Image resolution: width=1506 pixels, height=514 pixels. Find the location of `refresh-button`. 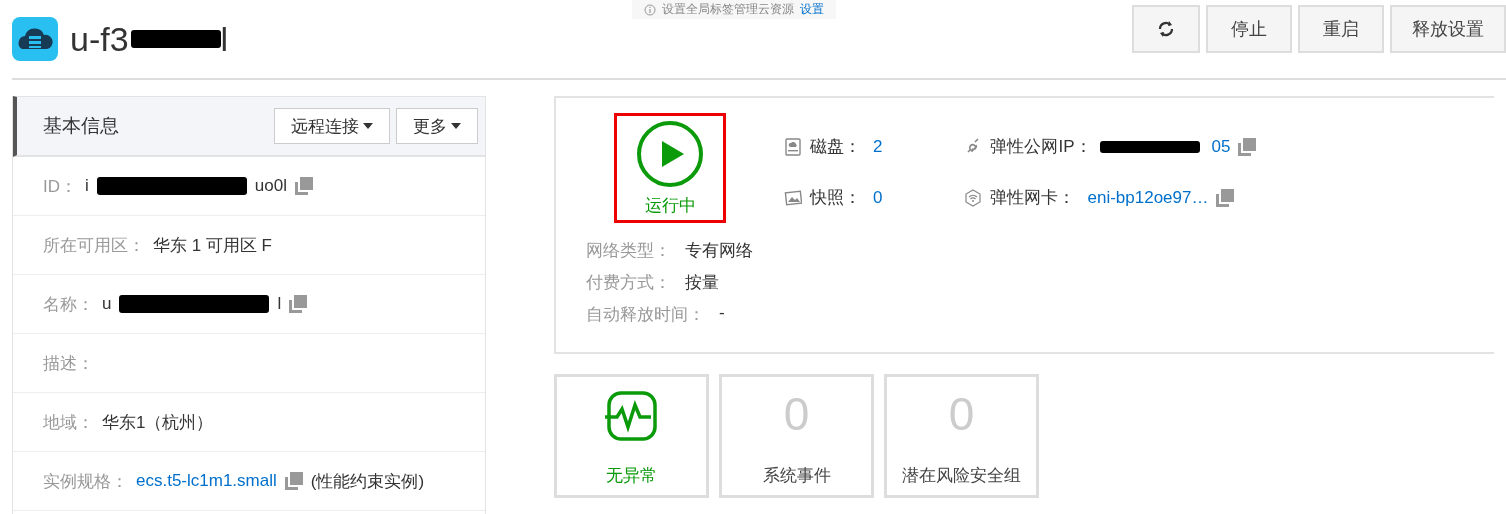

refresh-button is located at coordinates (1166, 29).